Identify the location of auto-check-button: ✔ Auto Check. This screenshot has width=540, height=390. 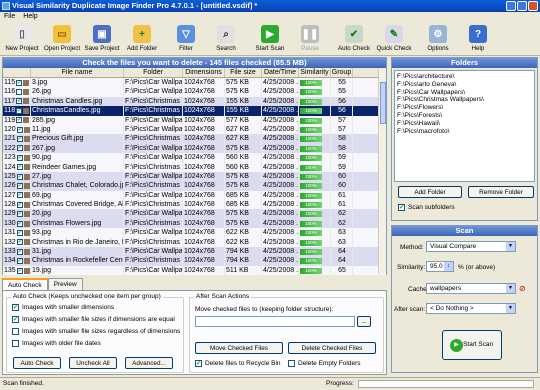
(354, 39).